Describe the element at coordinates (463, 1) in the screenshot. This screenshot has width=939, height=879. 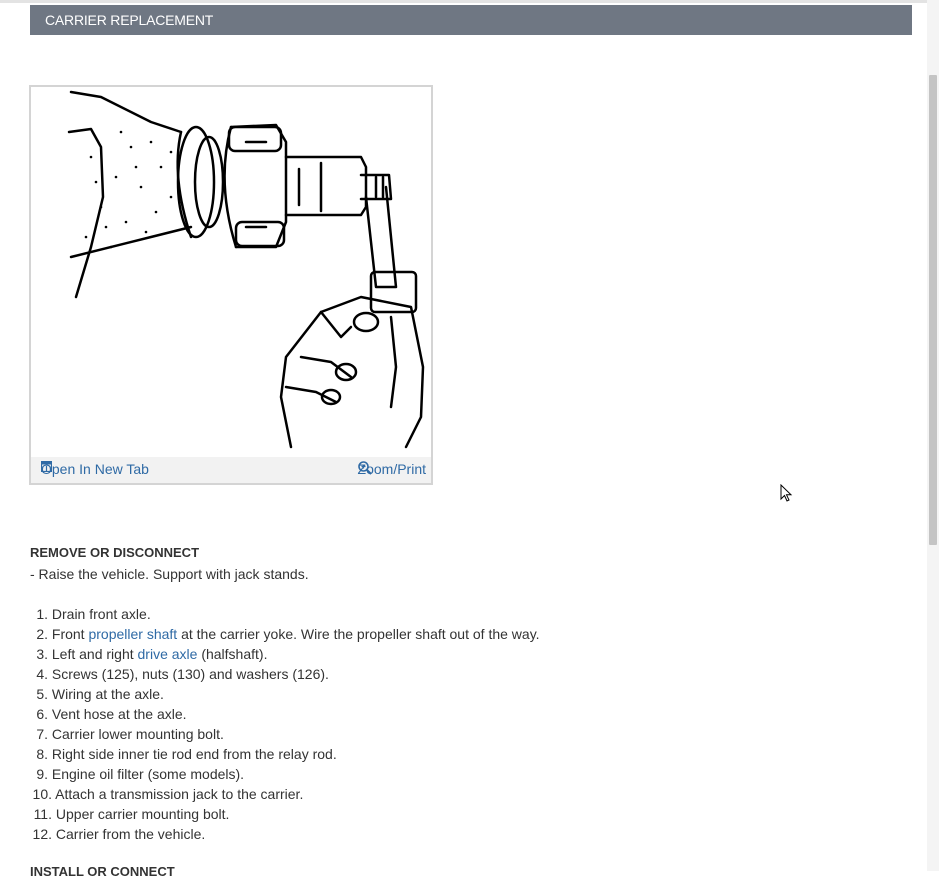
I see `top-border` at that location.